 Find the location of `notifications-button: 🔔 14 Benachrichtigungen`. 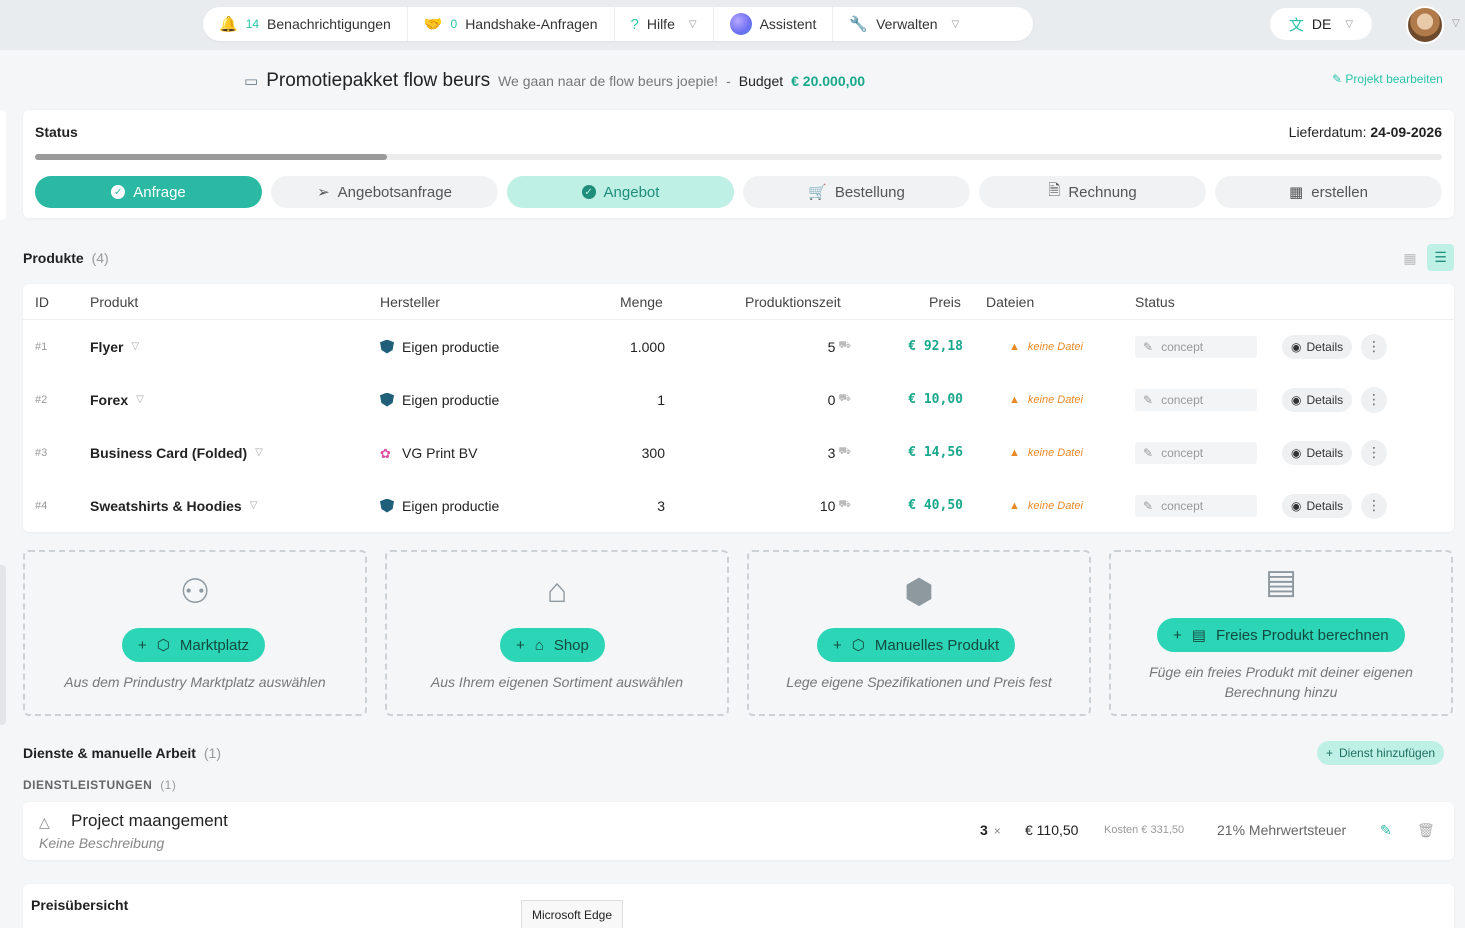

notifications-button: 🔔 14 Benachrichtigungen is located at coordinates (305, 24).